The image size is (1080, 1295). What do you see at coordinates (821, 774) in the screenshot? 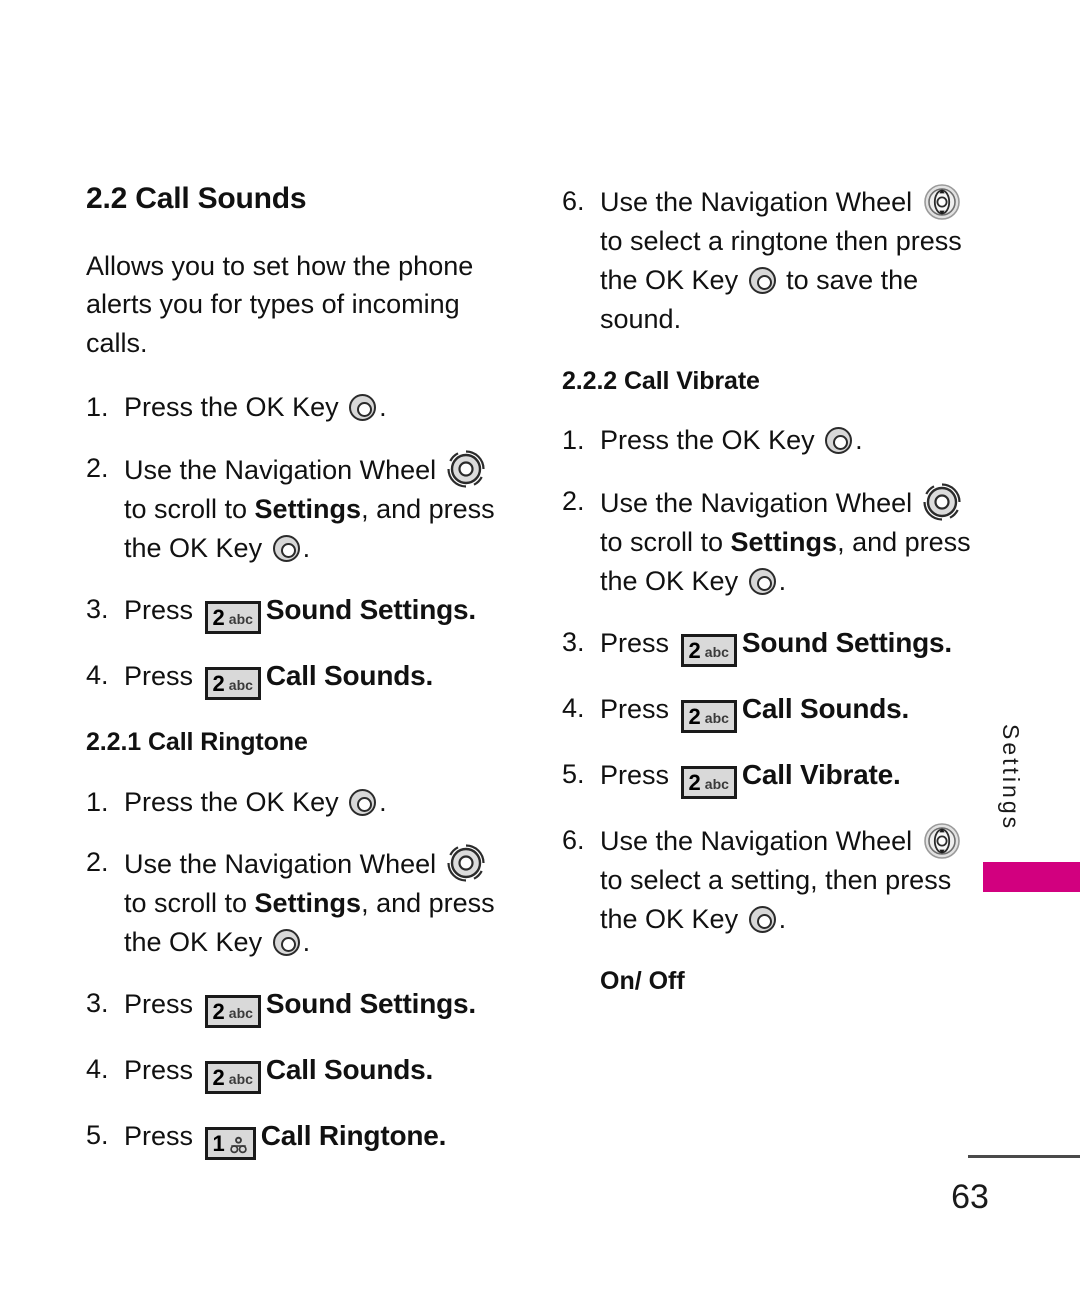
I see `menu-item-name: Call Vibrate.` at bounding box center [821, 774].